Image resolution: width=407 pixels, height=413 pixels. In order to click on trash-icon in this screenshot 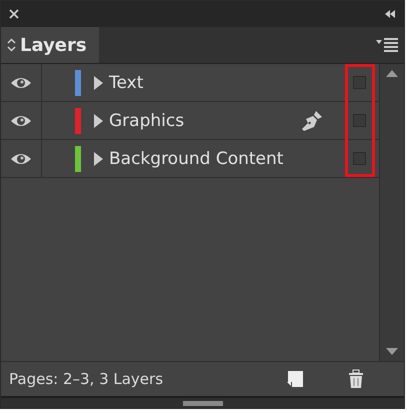, I will do `click(356, 379)`.